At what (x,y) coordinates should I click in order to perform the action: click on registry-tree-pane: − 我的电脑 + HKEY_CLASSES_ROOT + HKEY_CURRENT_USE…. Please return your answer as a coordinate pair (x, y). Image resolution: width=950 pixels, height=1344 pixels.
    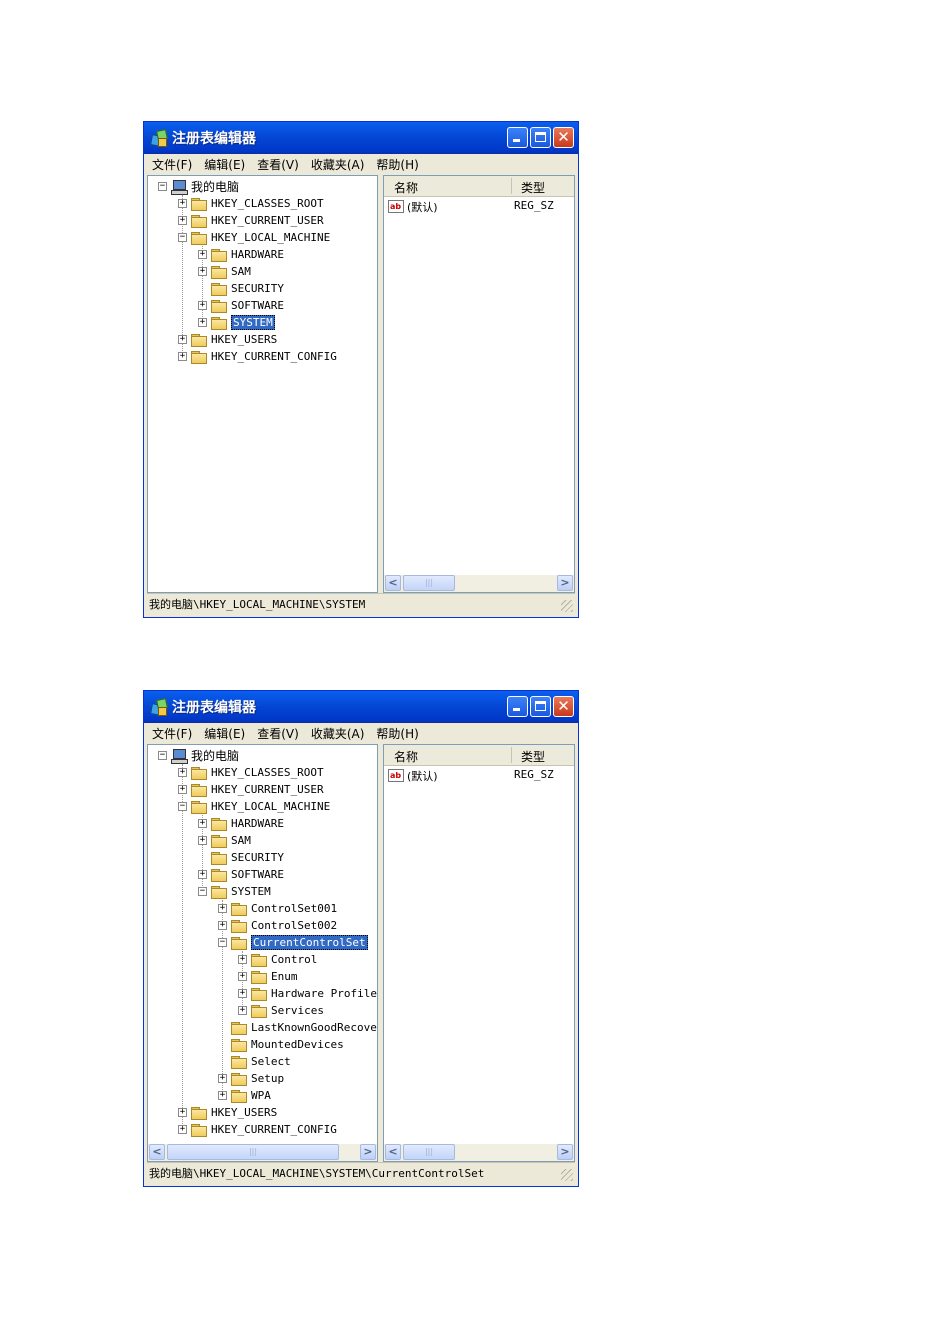
    Looking at the image, I should click on (262, 384).